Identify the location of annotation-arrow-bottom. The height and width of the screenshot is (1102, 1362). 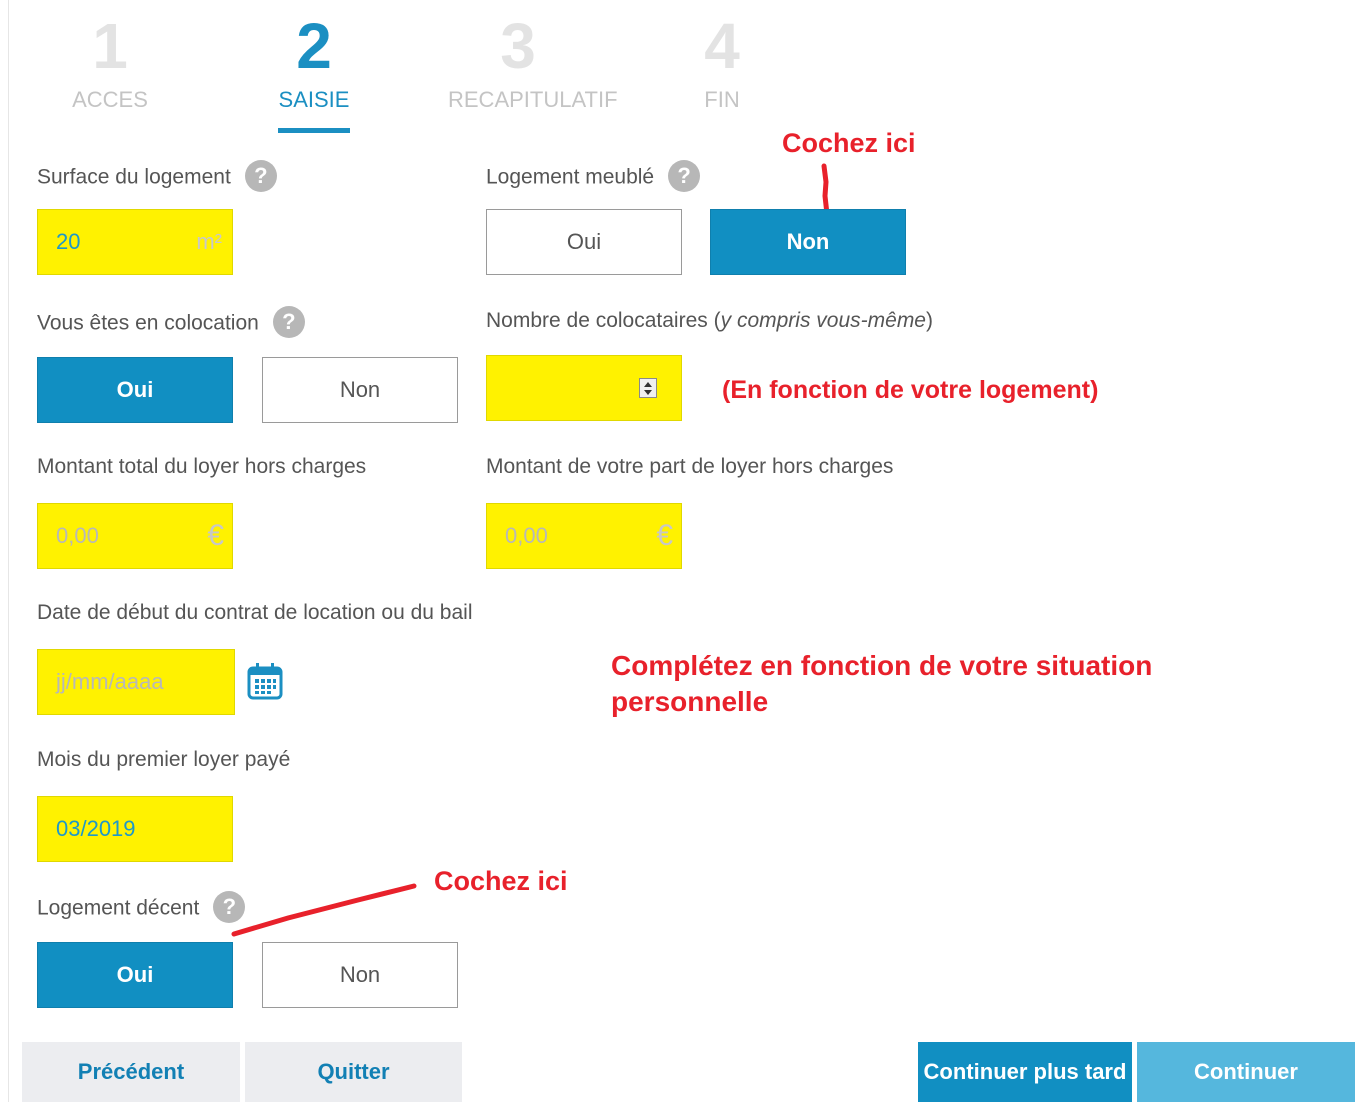
(324, 910).